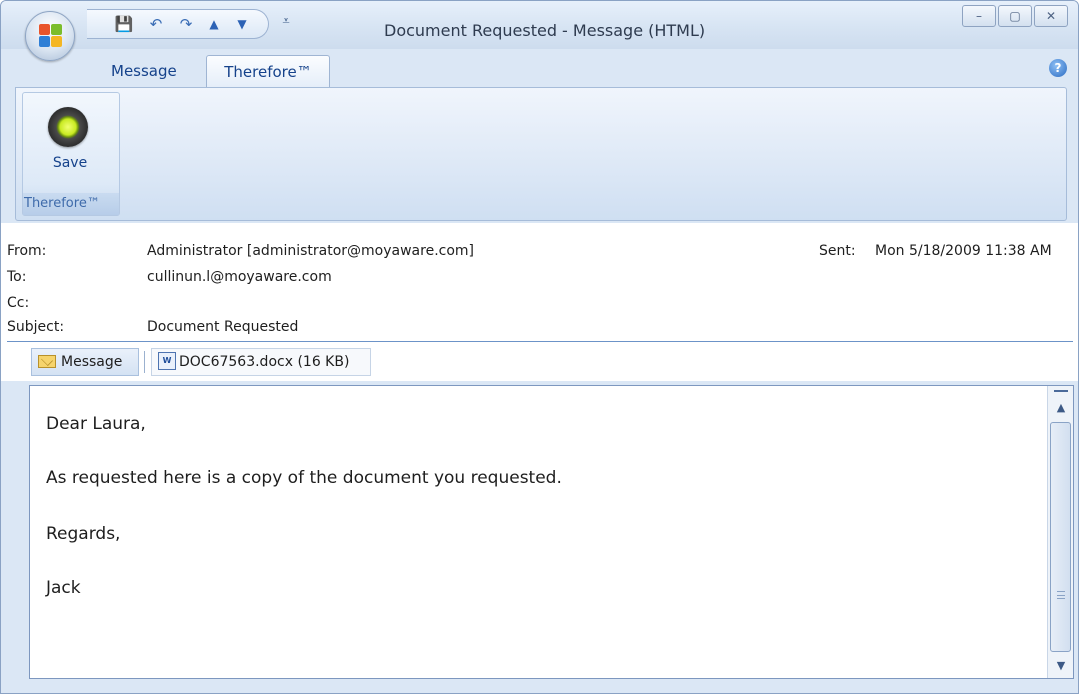  Describe the element at coordinates (124, 24) in the screenshot. I see `save-icon: 💾` at that location.